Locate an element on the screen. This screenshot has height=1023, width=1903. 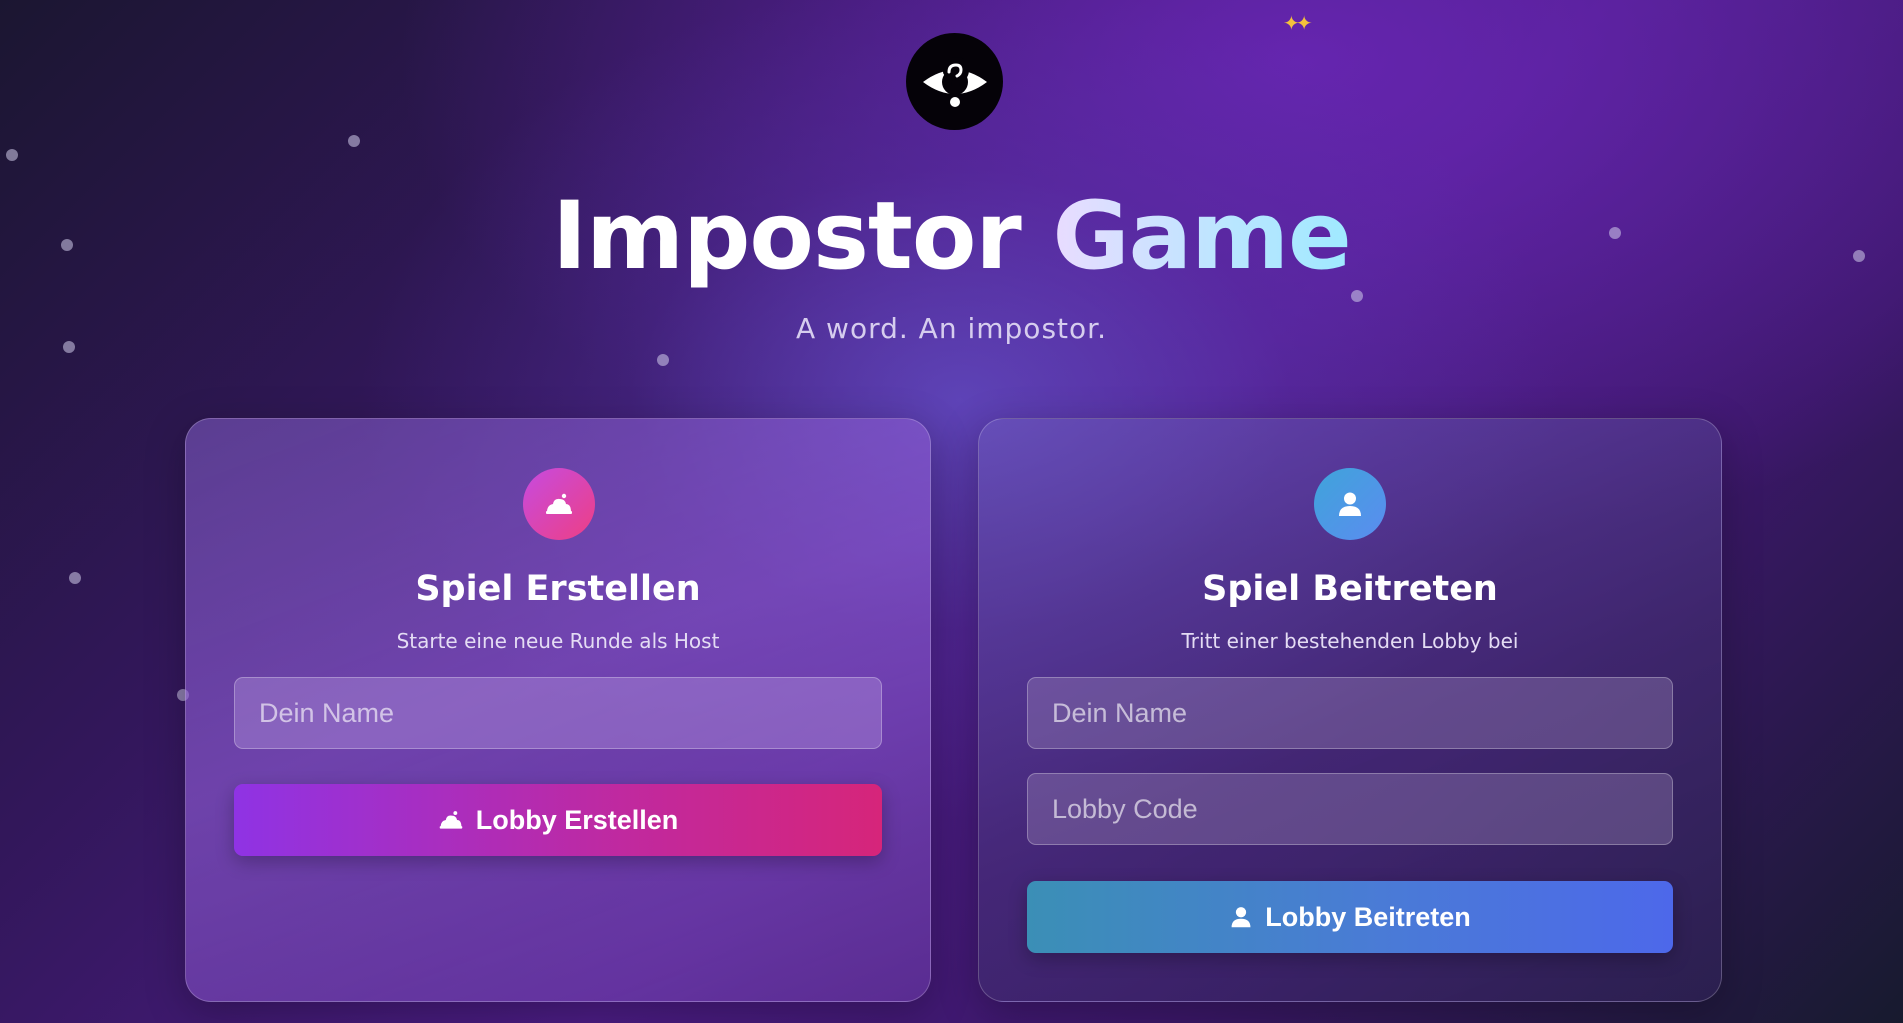
page-title: Impostor Game is located at coordinates (951, 237).